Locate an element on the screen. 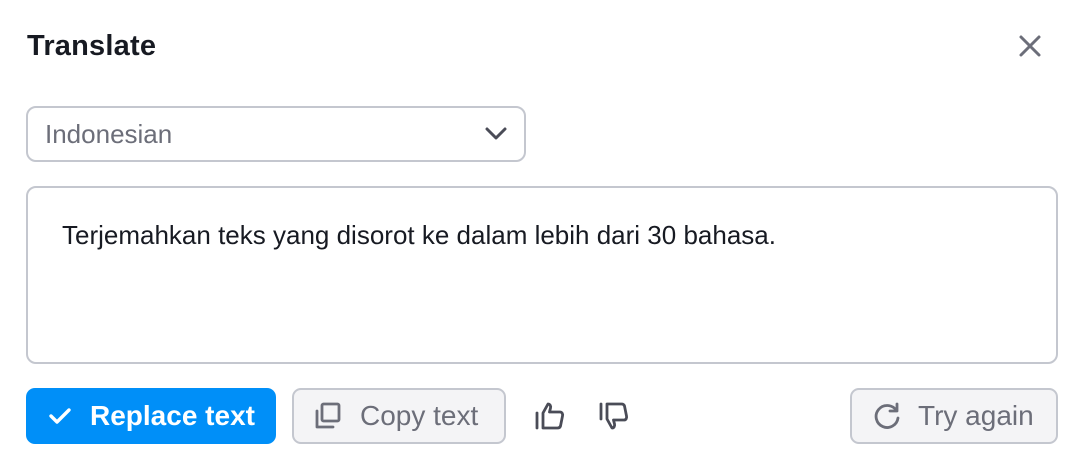 This screenshot has height=468, width=1088. close-icon is located at coordinates (1030, 46).